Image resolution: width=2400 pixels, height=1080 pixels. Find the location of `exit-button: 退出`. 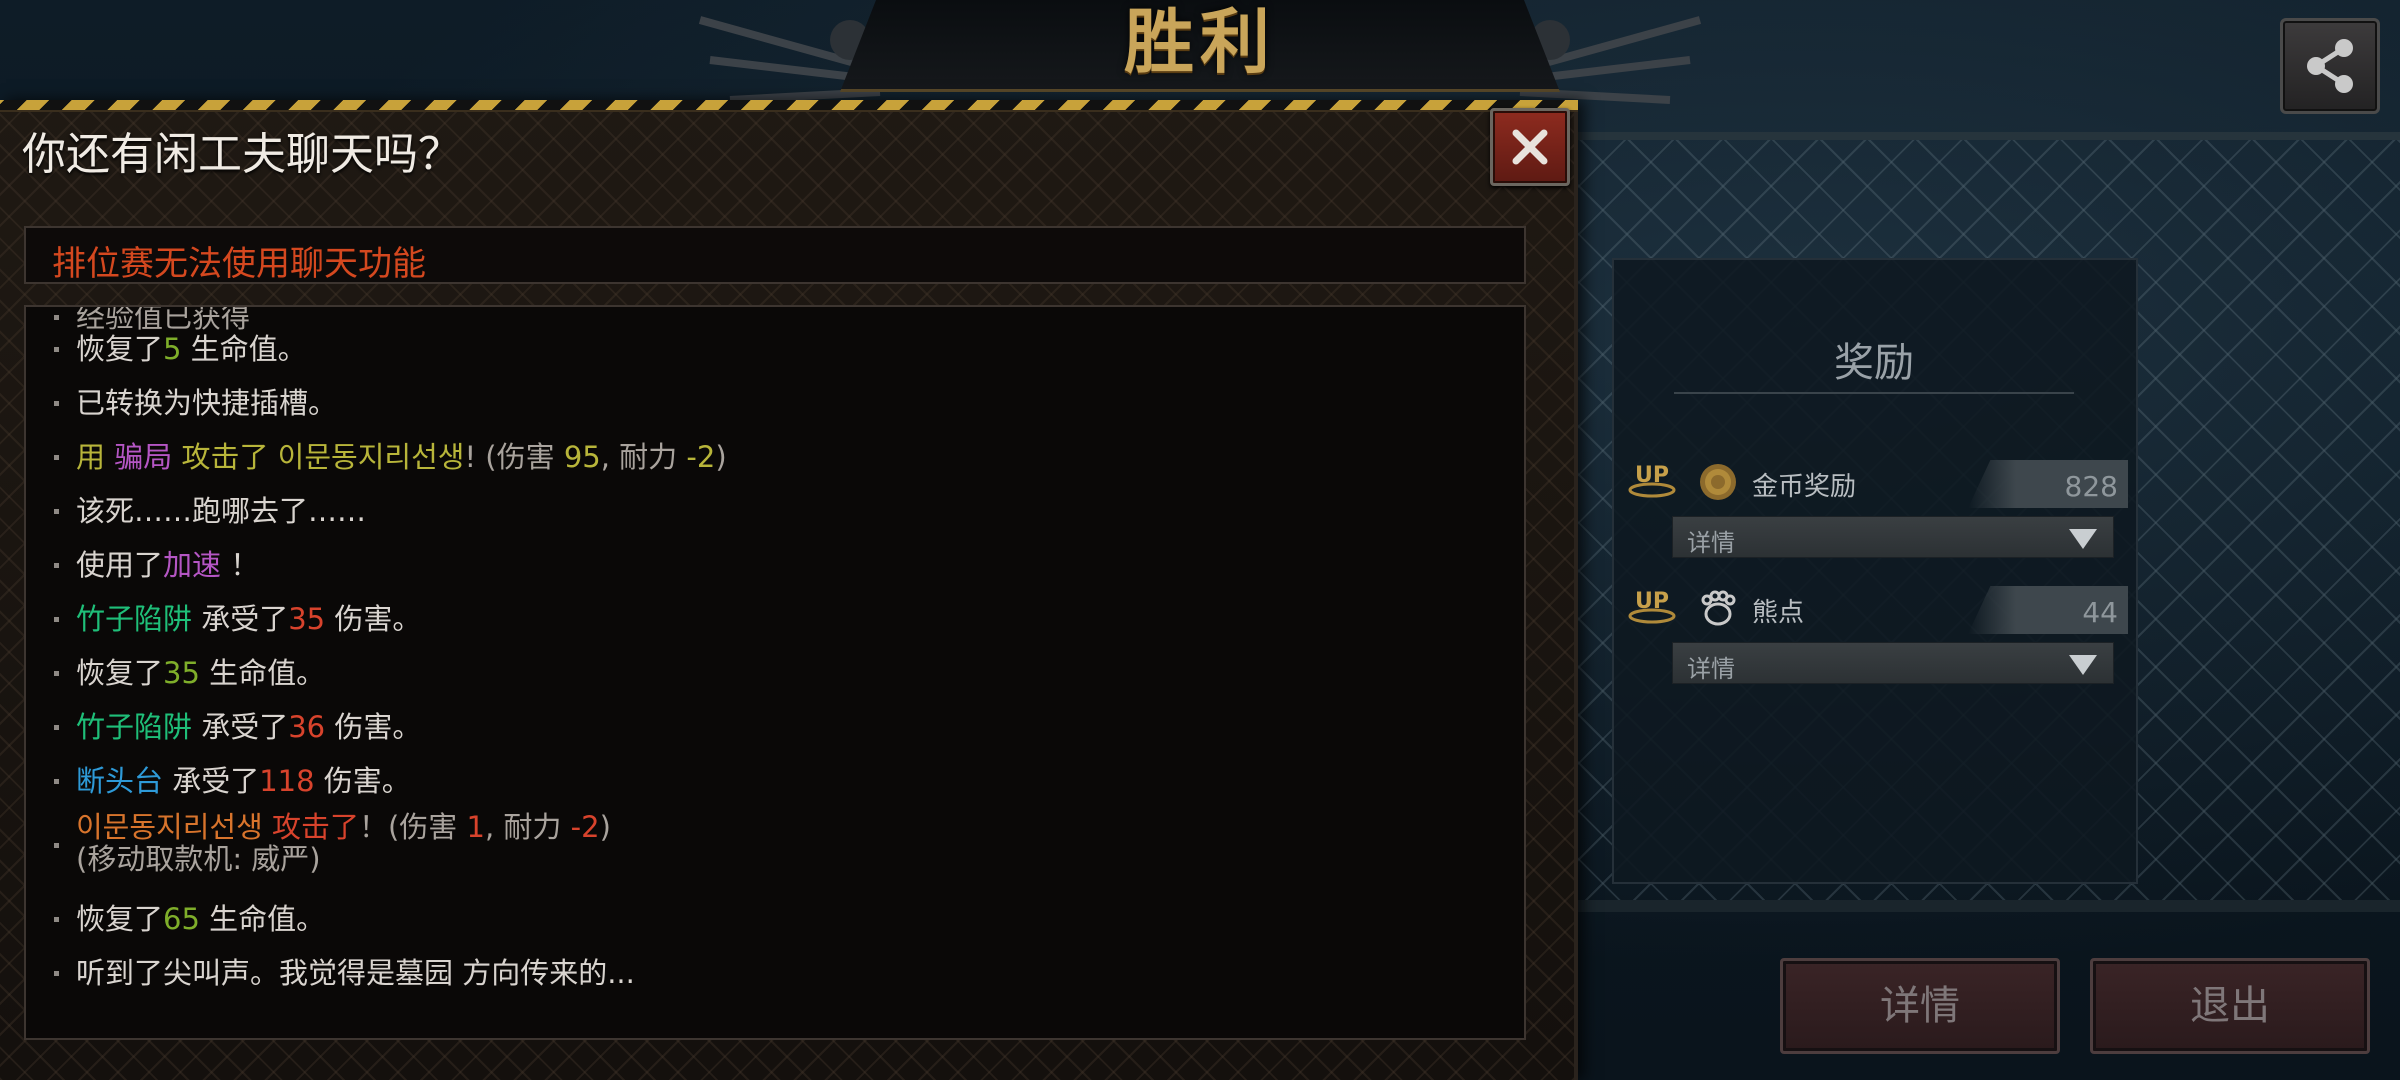

exit-button: 退出 is located at coordinates (2230, 1006).